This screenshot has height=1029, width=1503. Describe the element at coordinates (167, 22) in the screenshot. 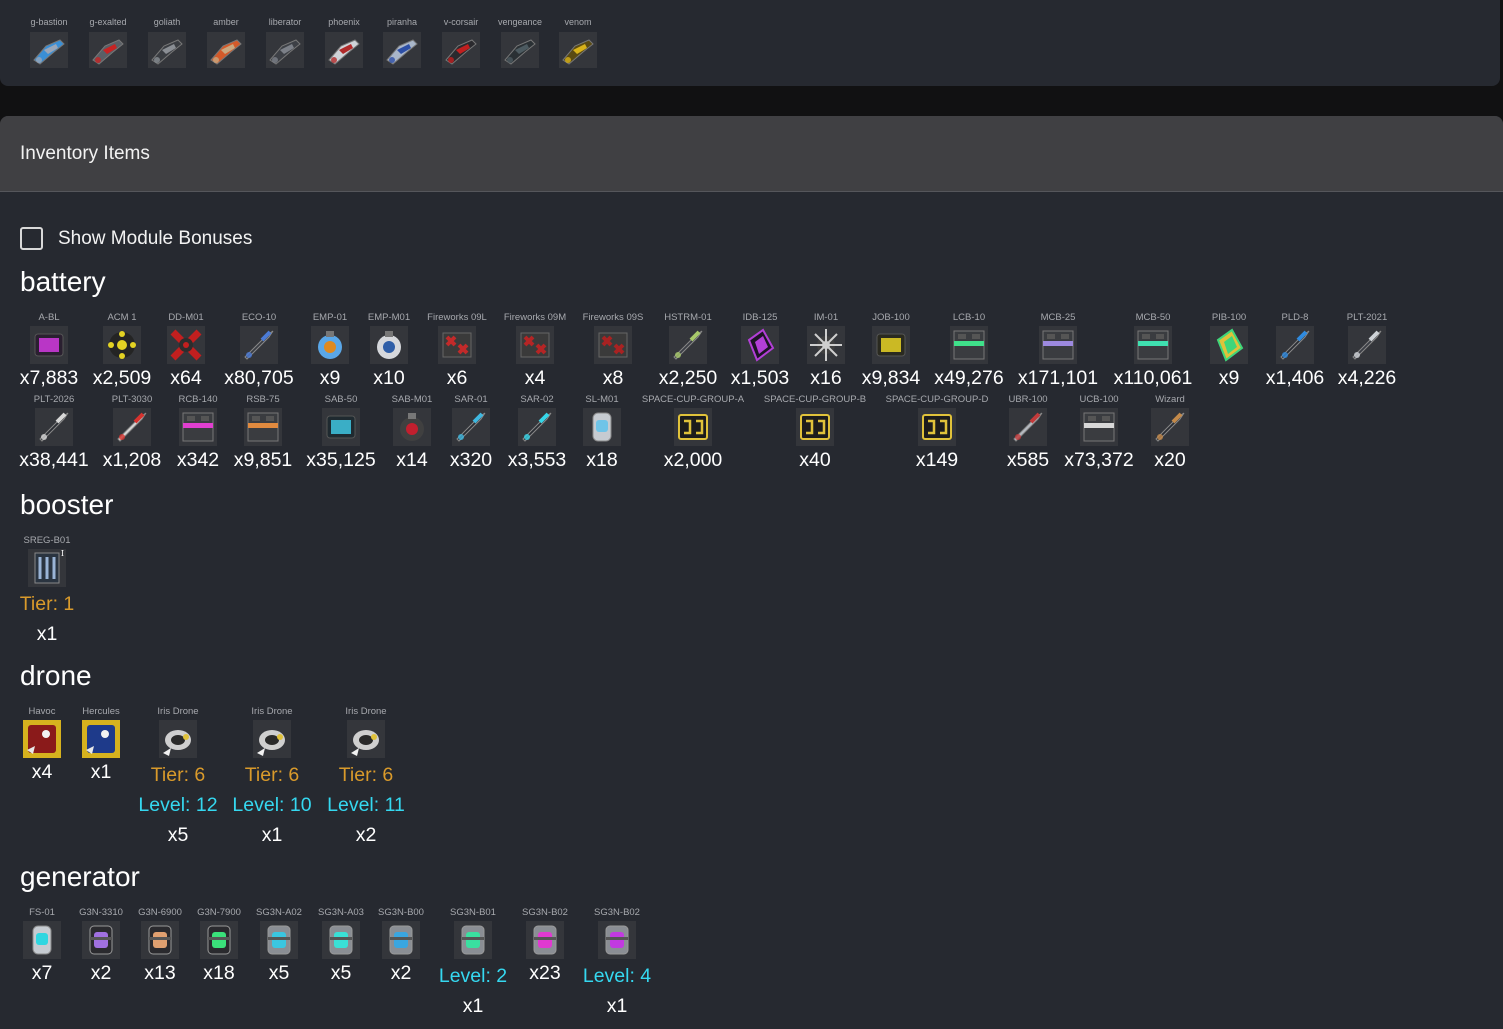

I see `ship-name: goliath` at that location.